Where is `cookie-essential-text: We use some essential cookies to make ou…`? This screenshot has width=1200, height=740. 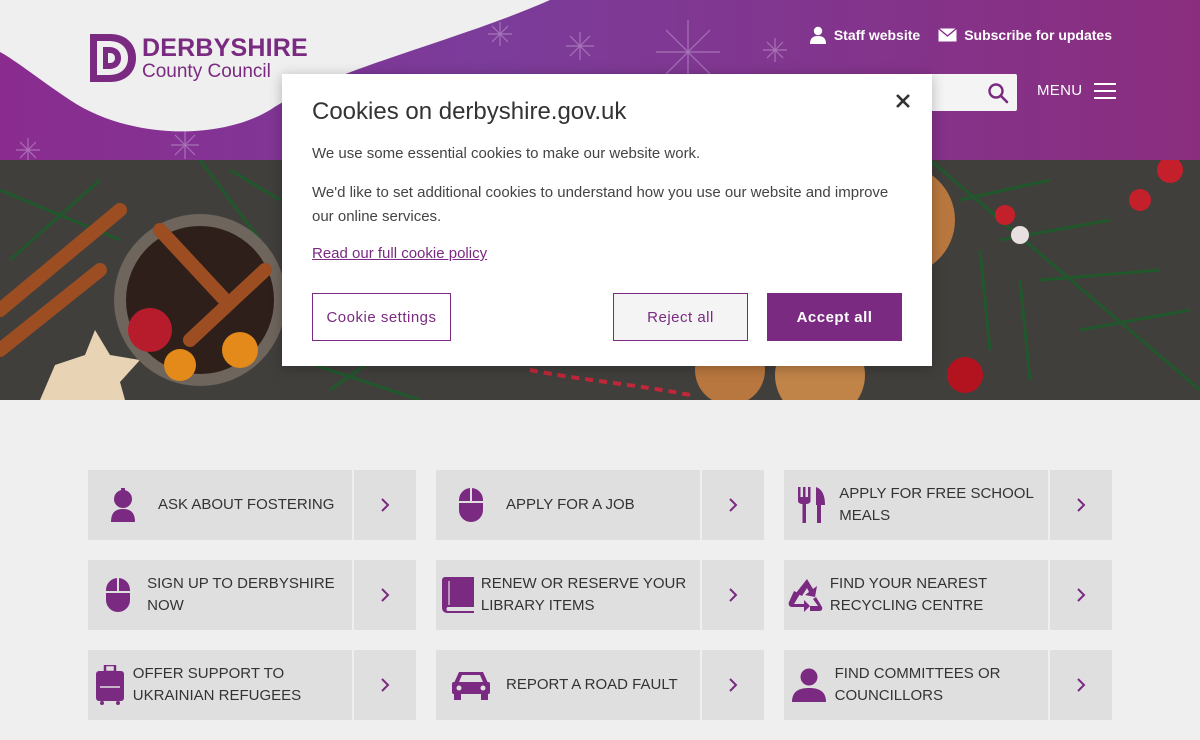
cookie-essential-text: We use some essential cookies to make ou… is located at coordinates (506, 153).